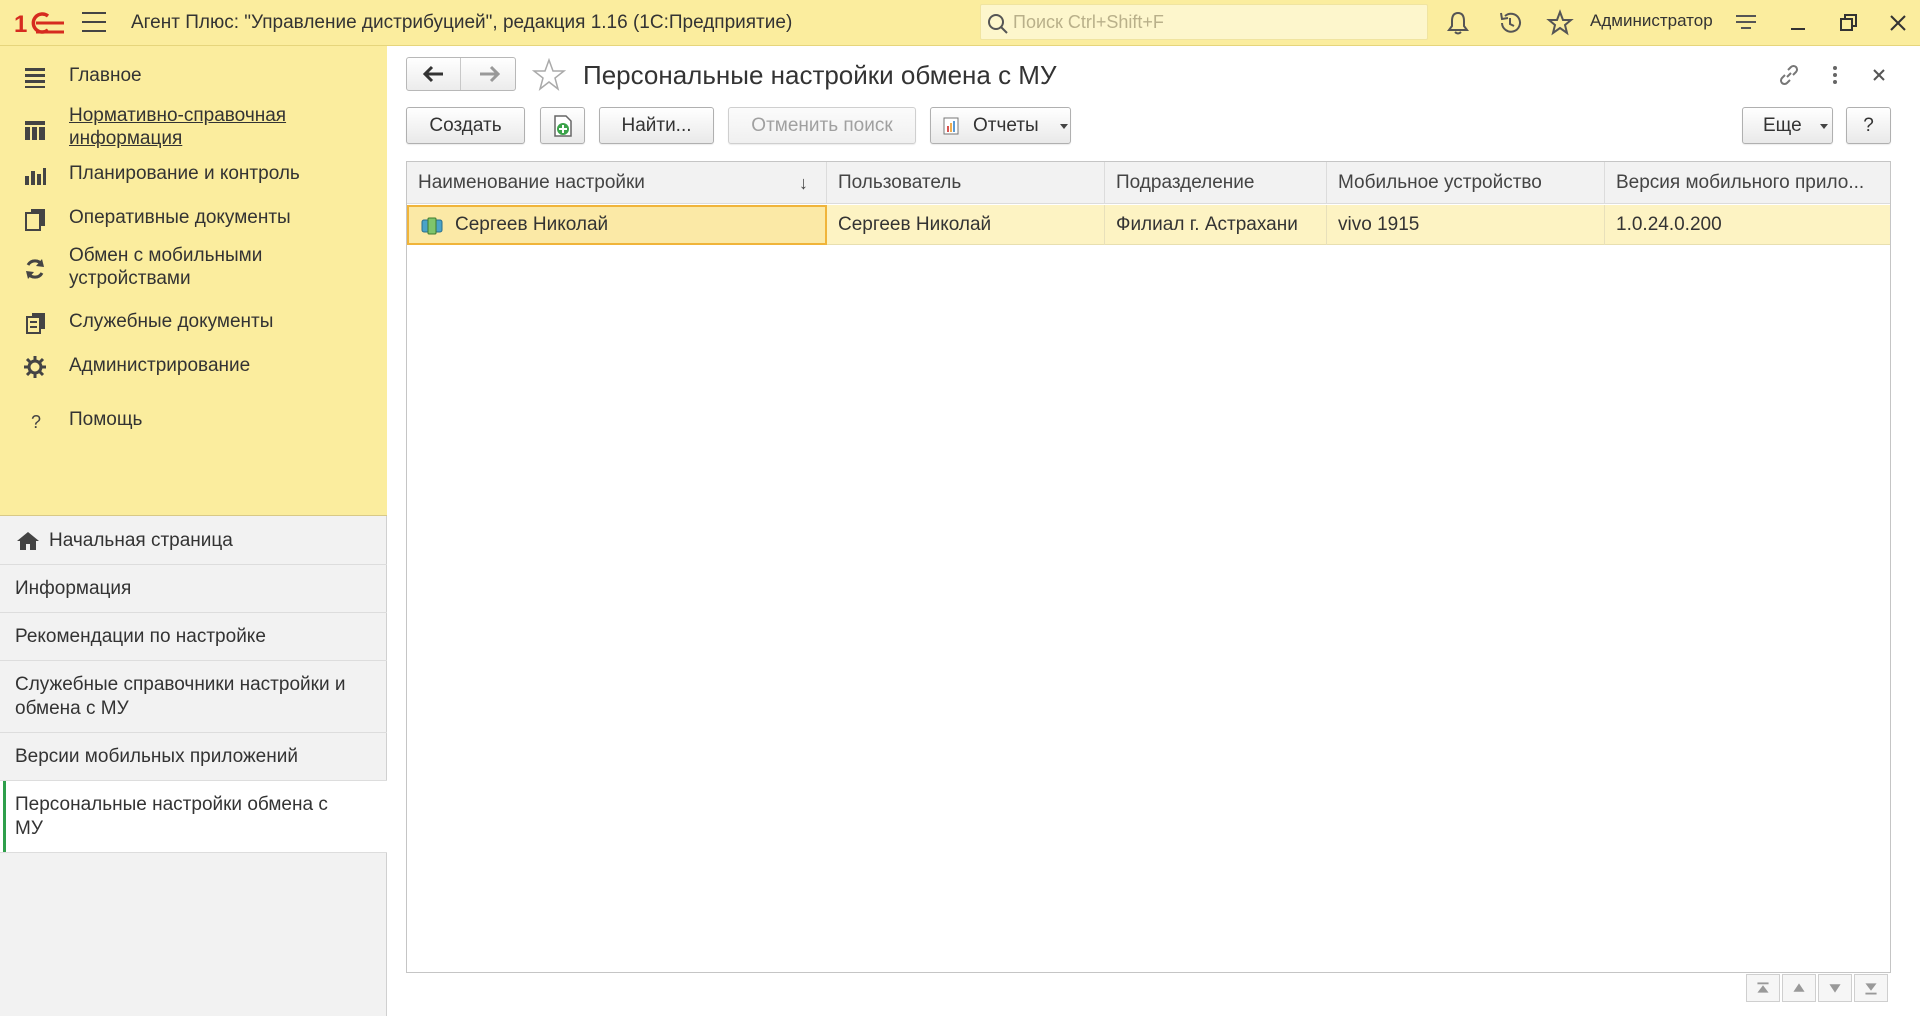 The height and width of the screenshot is (1016, 1920). What do you see at coordinates (171, 321) in the screenshot?
I see `section-label: Служебные документы` at bounding box center [171, 321].